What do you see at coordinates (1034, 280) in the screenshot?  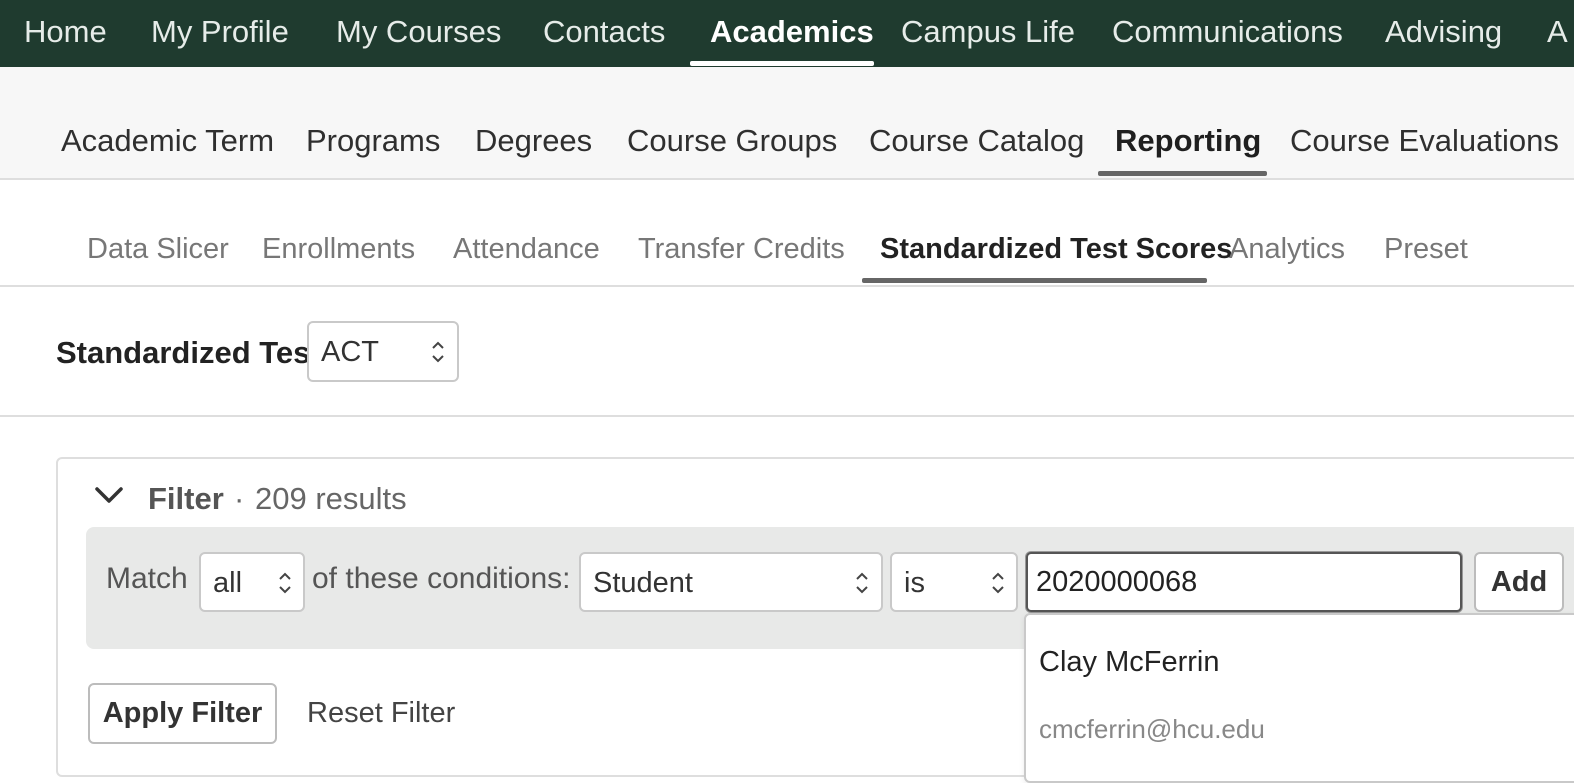 I see `tab-active-indicator` at bounding box center [1034, 280].